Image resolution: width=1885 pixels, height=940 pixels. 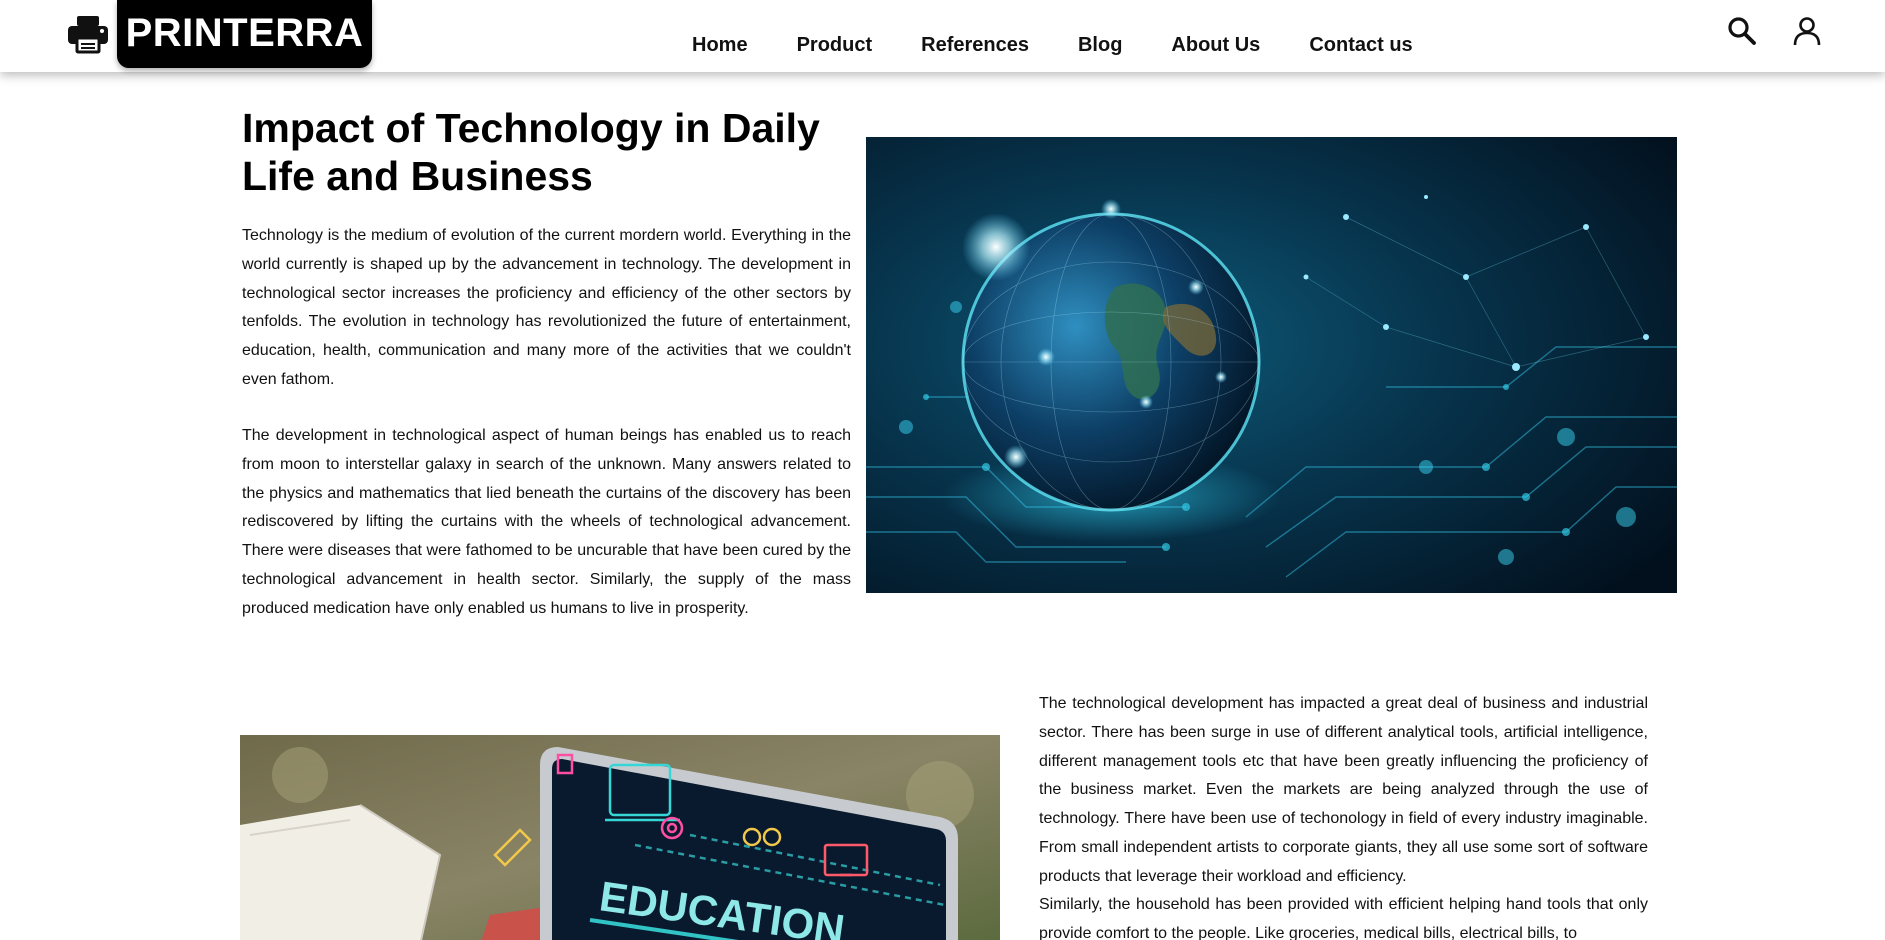 I want to click on nav-blog: Blog, so click(x=1100, y=45).